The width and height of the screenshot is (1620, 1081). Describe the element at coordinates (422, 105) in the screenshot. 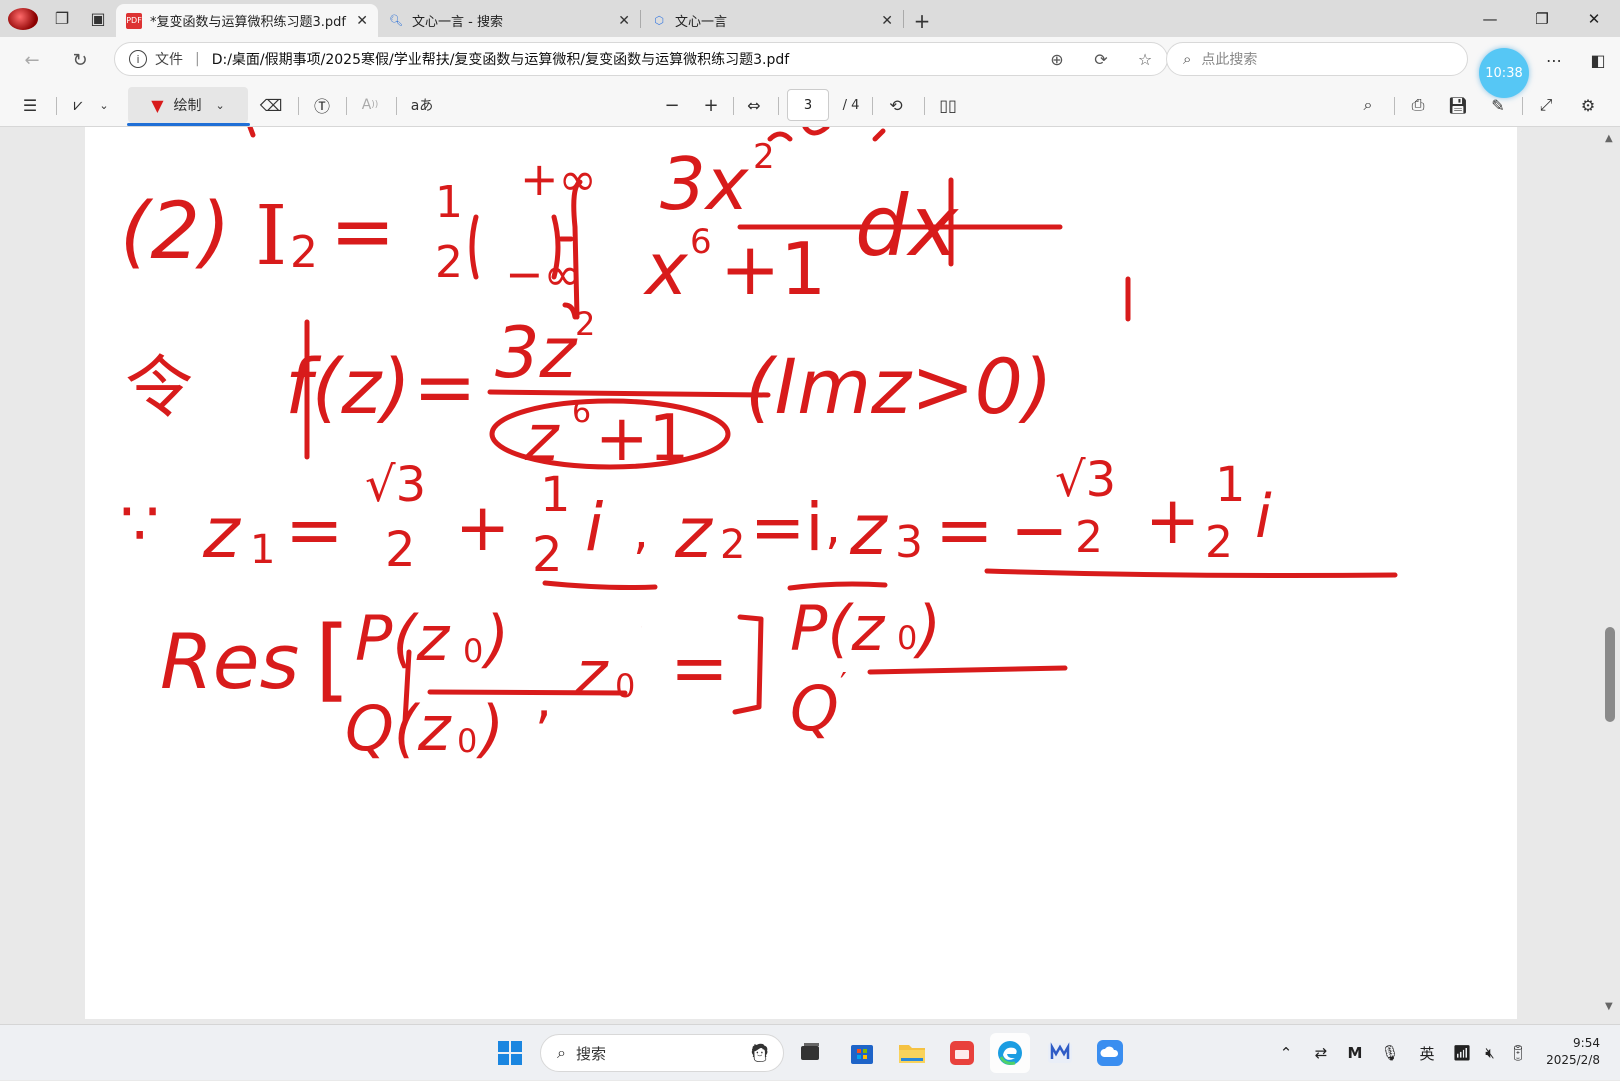

I see `text-options-button: aあ` at that location.